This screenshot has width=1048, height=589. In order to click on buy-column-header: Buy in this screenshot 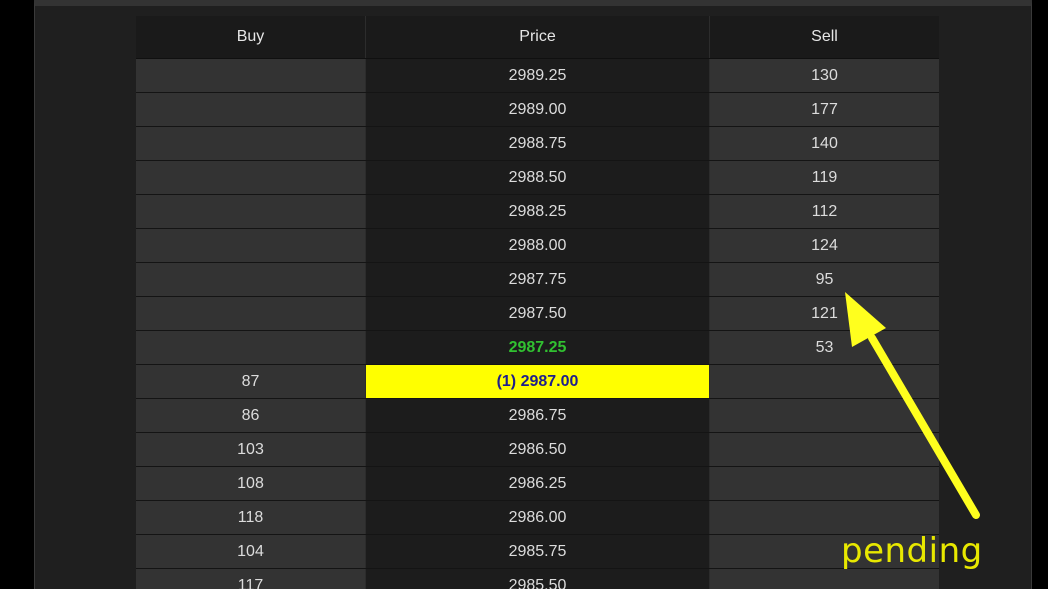, I will do `click(250, 37)`.